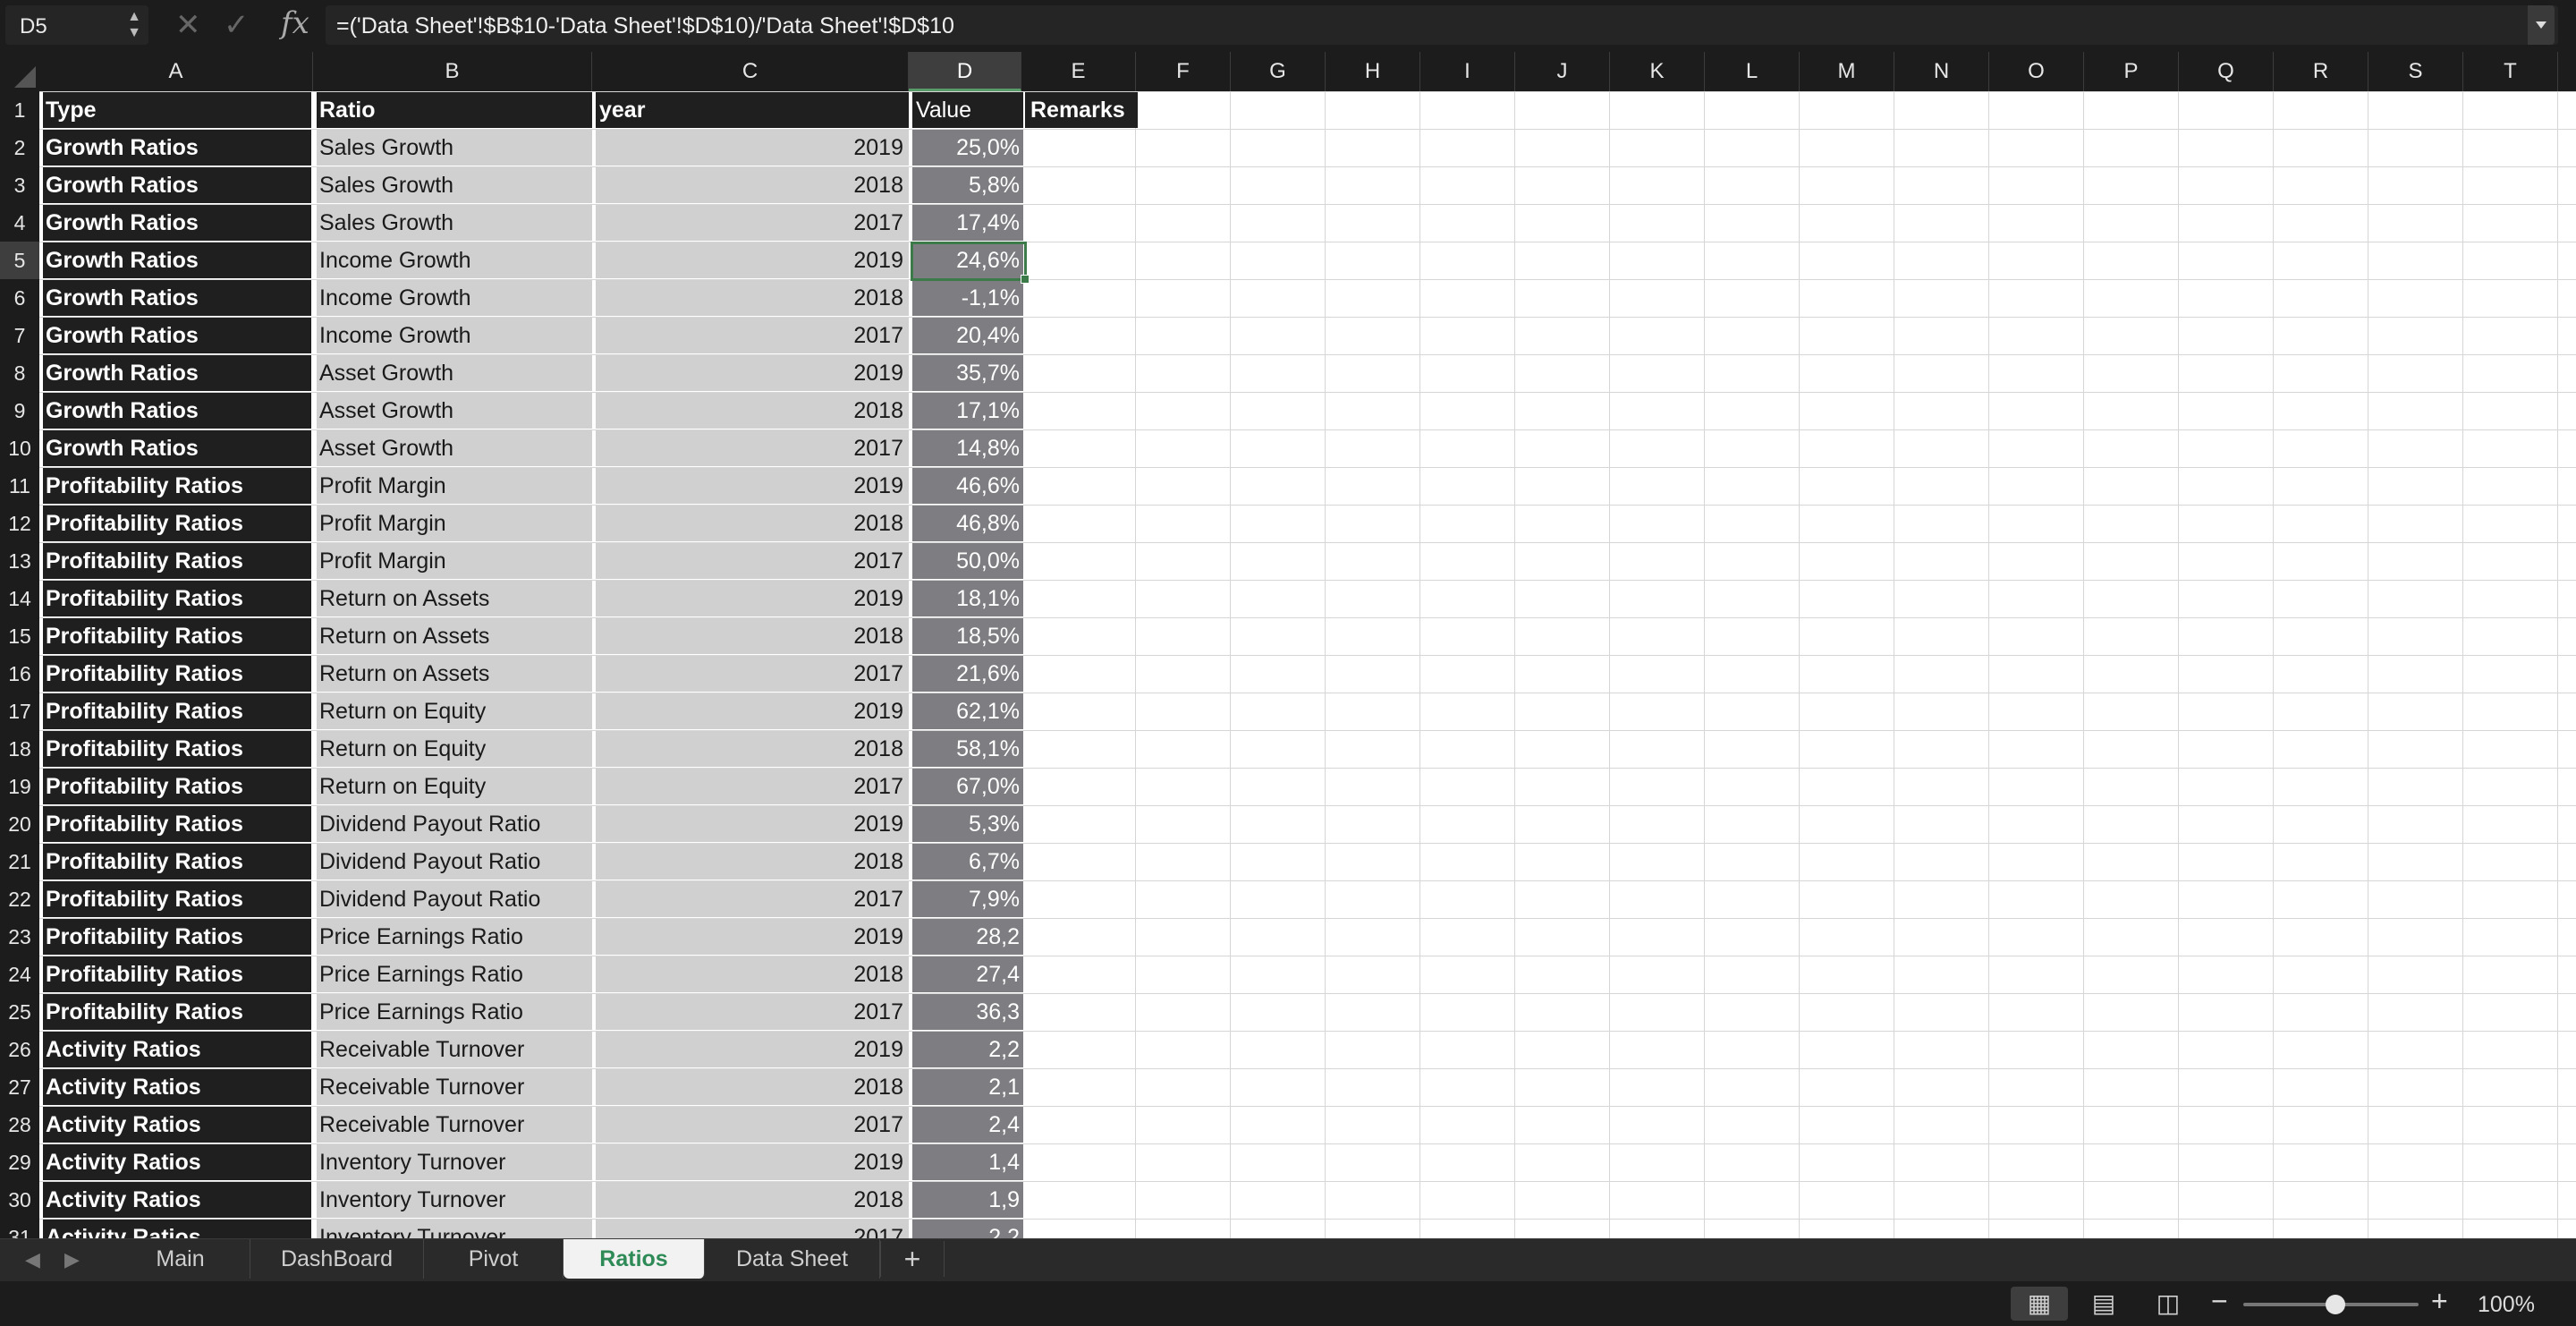 This screenshot has height=1326, width=2576. I want to click on column-header-e: E, so click(1078, 71).